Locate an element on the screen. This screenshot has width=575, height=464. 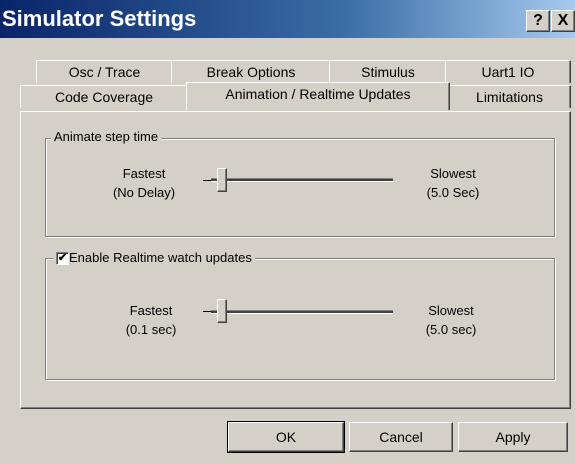
animate-slider-thumb is located at coordinates (222, 180).